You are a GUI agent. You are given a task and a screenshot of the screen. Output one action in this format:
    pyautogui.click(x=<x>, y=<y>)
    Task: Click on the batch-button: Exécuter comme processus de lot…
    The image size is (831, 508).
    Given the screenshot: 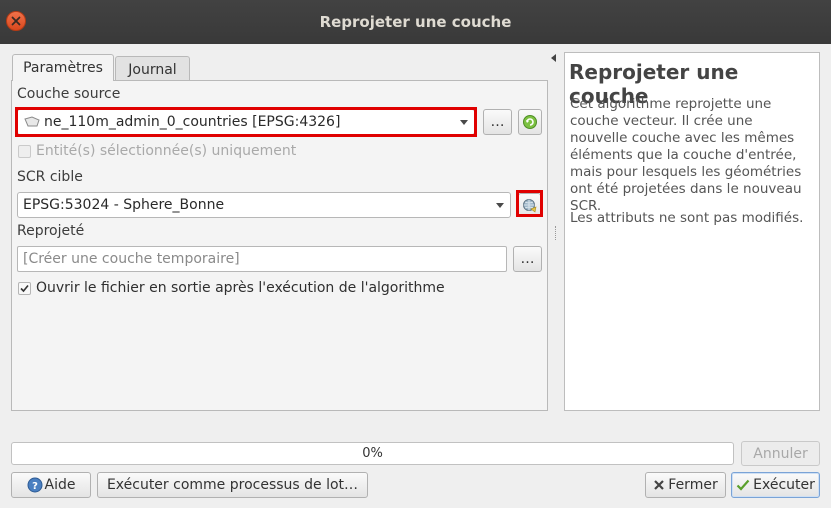 What is the action you would take?
    pyautogui.click(x=232, y=485)
    